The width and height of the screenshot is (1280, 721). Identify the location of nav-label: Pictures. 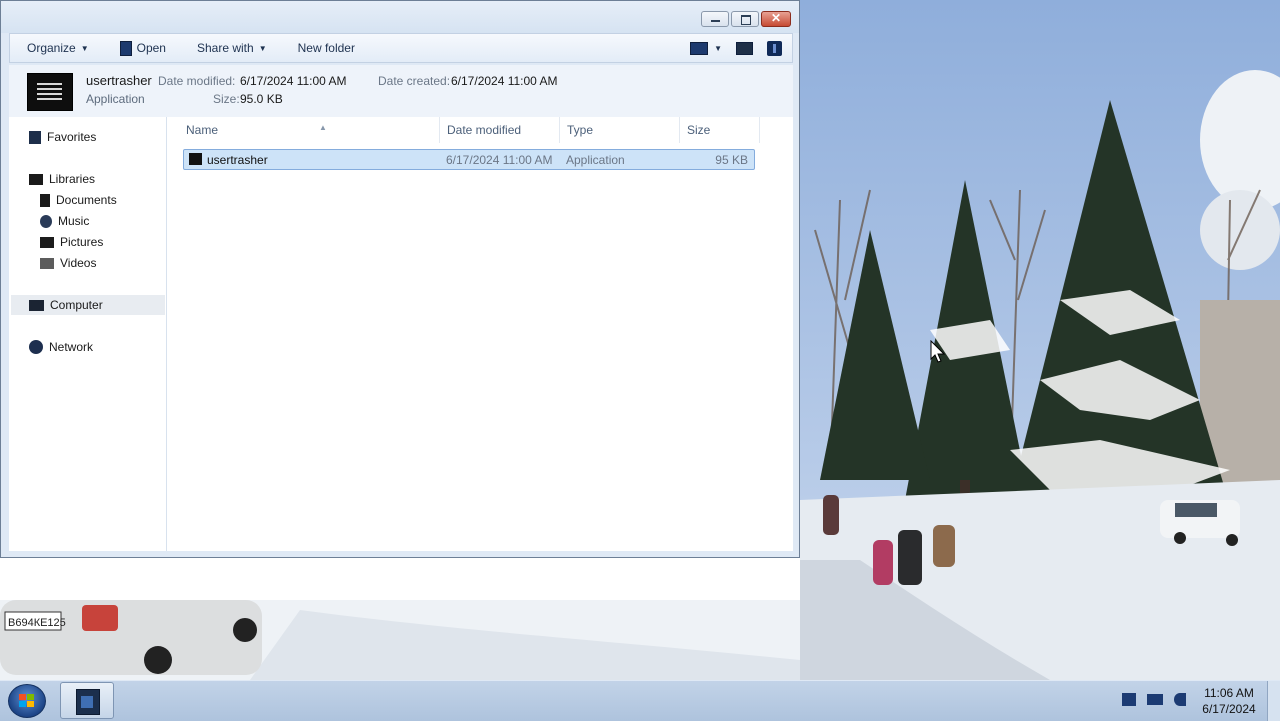
(82, 242).